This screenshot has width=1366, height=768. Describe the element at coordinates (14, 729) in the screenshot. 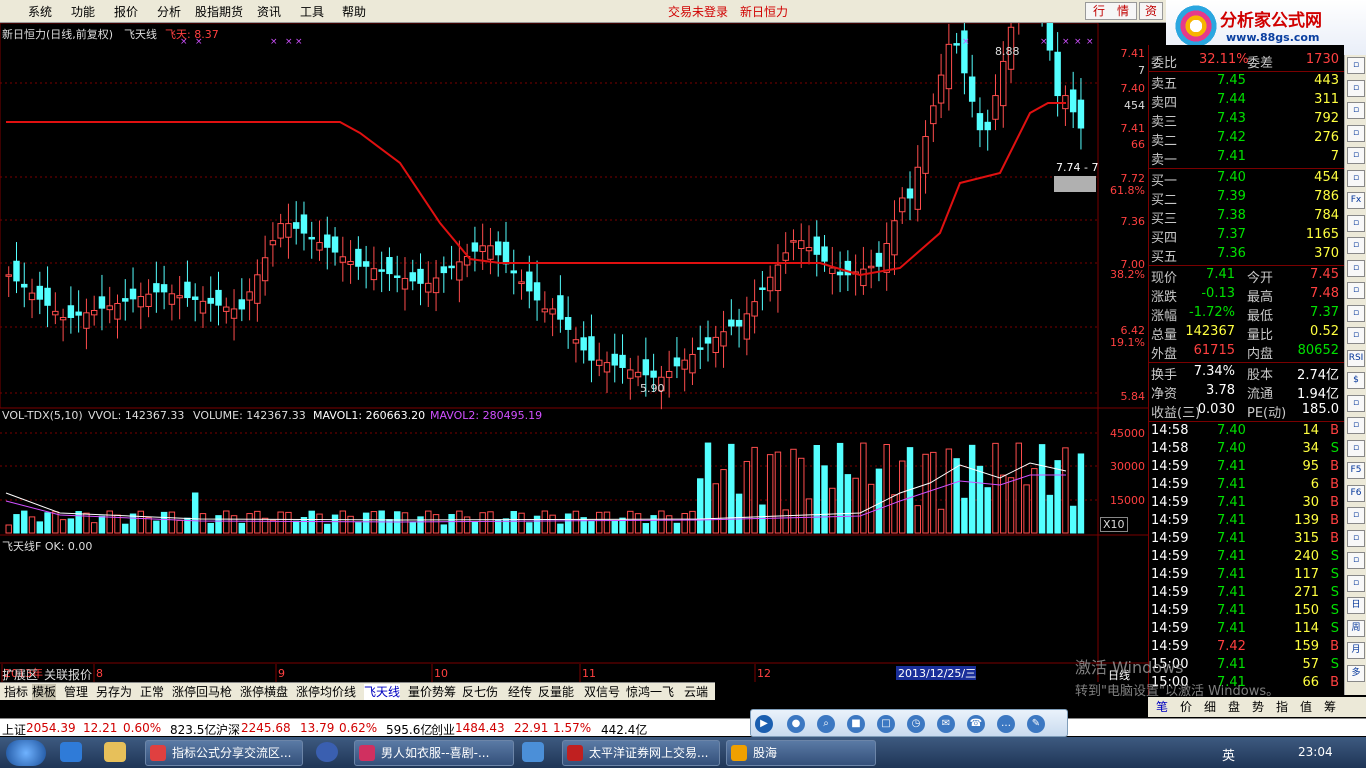

I see `sh-label: 上证` at that location.